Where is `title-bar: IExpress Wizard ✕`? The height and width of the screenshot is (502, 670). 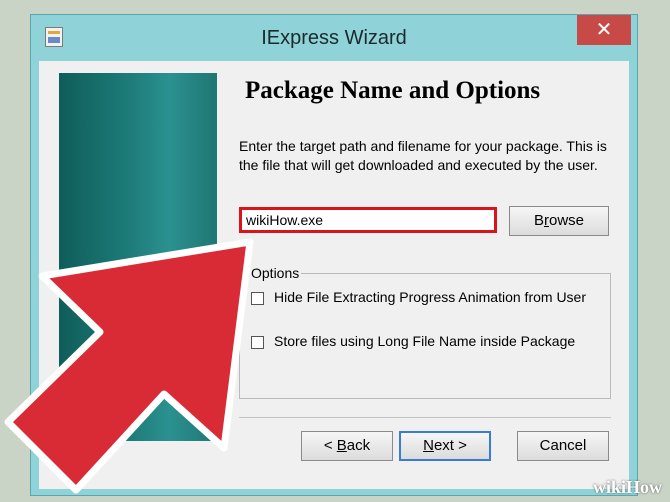 title-bar: IExpress Wizard ✕ is located at coordinates (334, 38).